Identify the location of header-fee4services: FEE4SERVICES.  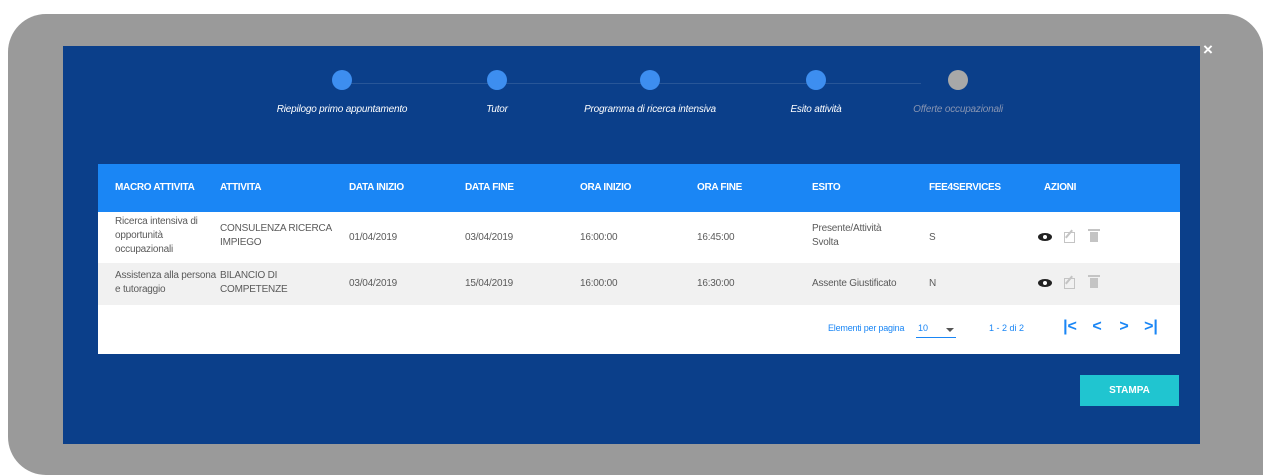
(965, 188).